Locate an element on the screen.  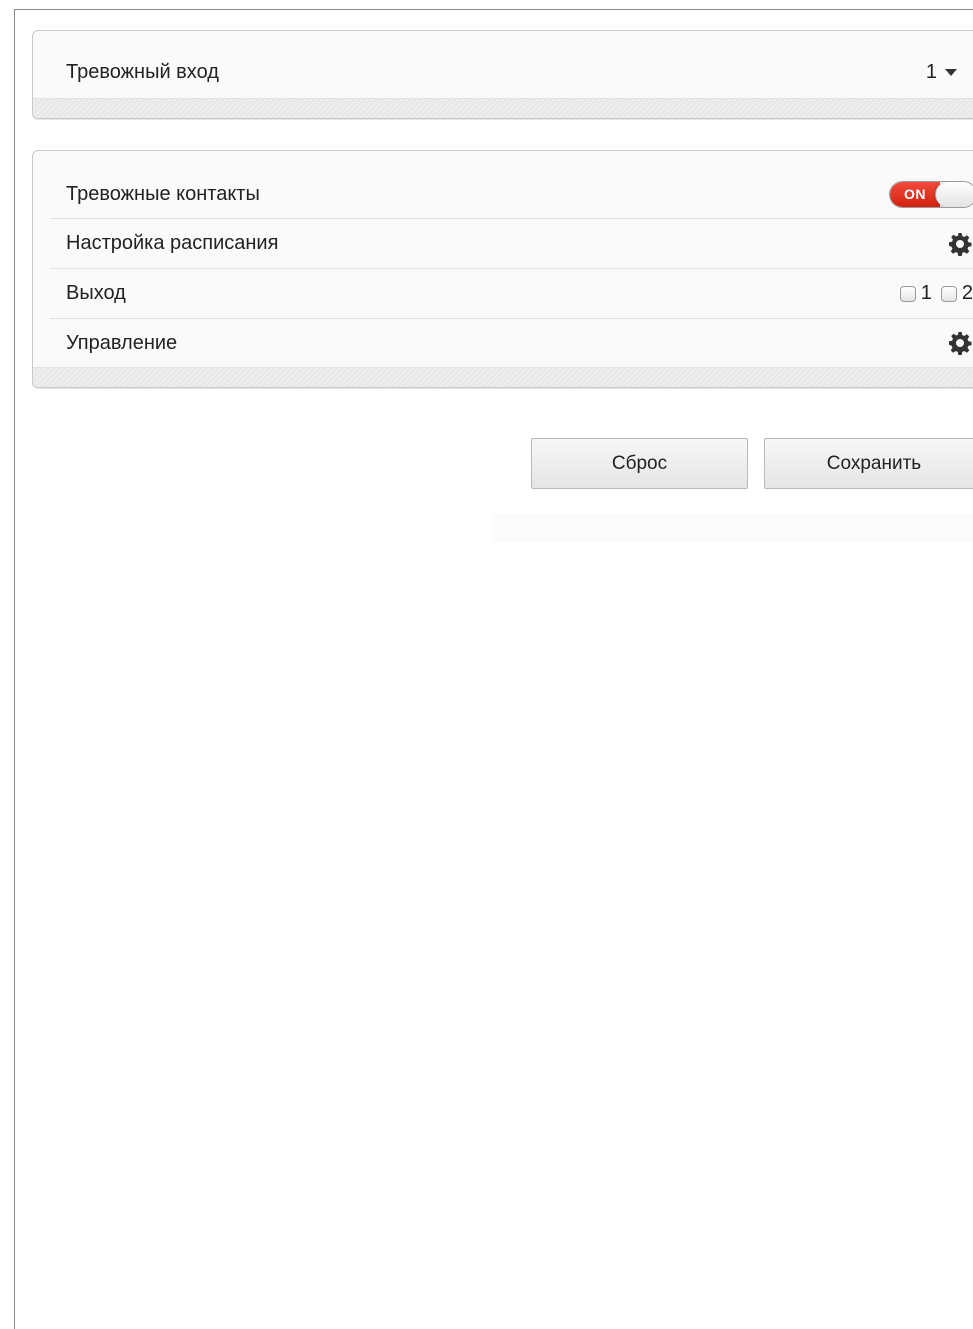
output-2-checkbox is located at coordinates (948, 293).